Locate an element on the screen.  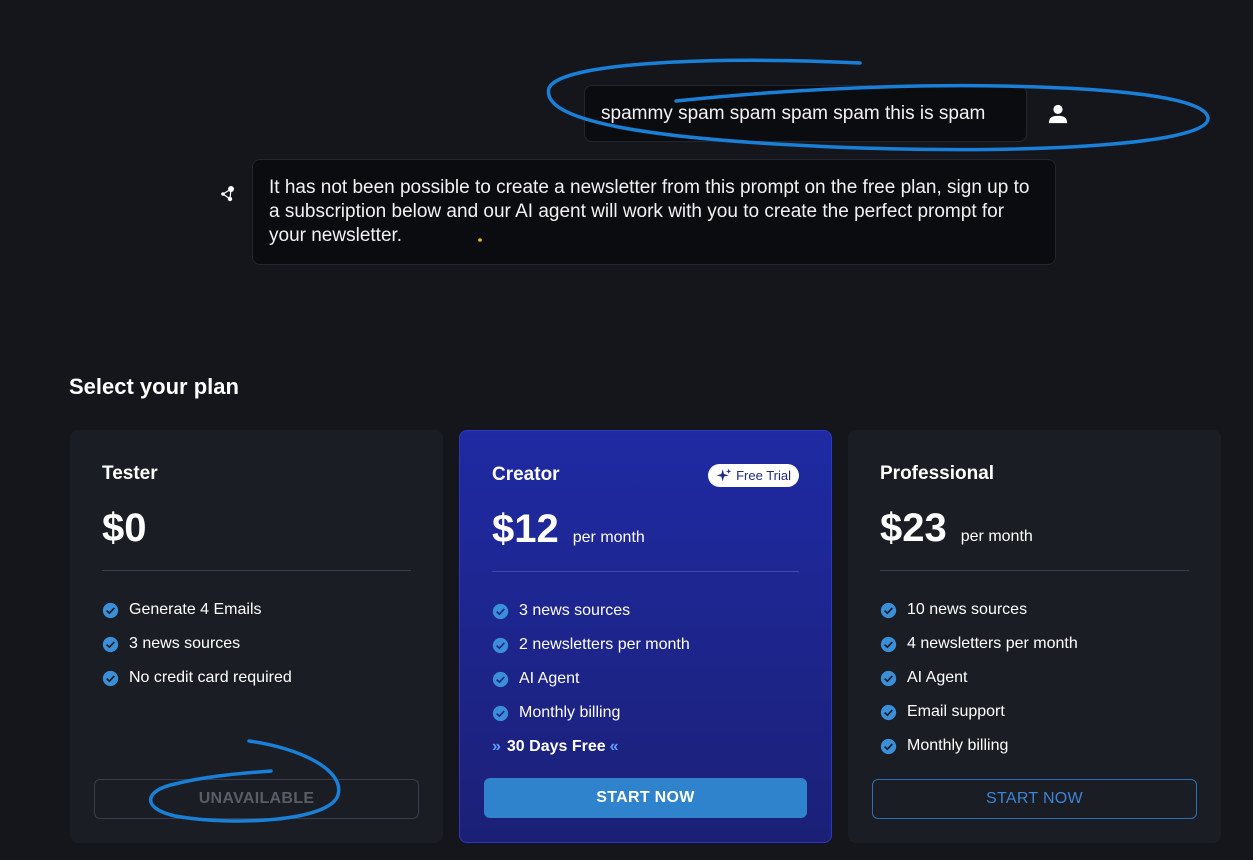
start-now-button-creator: START NOW is located at coordinates (645, 798).